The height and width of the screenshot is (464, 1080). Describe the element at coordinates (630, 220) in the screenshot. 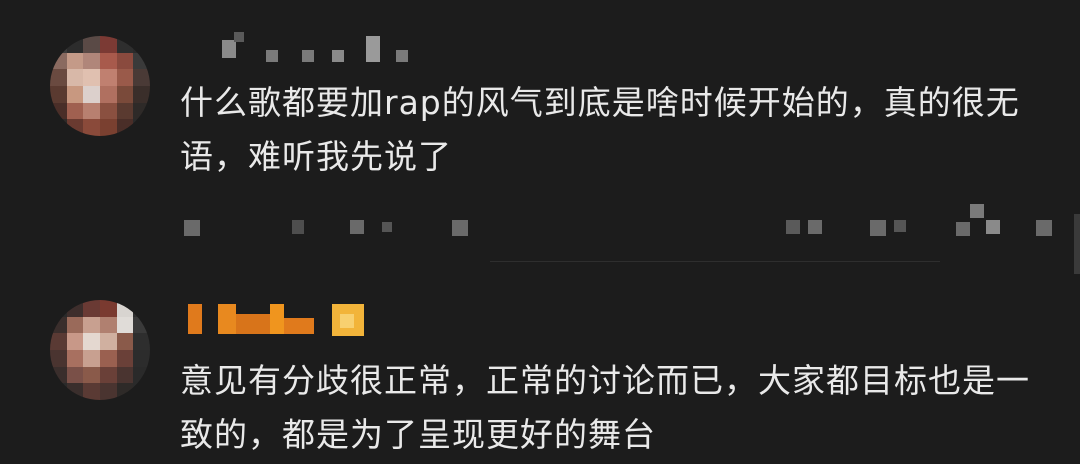

I see `comment-meta-redacted` at that location.